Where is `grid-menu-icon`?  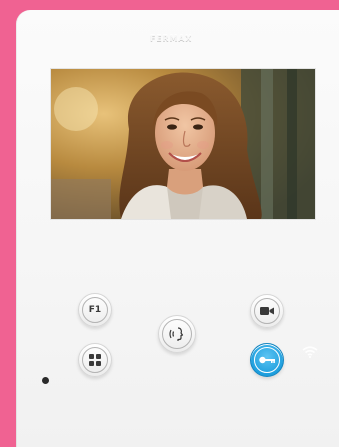
grid-menu-icon is located at coordinates (95, 360).